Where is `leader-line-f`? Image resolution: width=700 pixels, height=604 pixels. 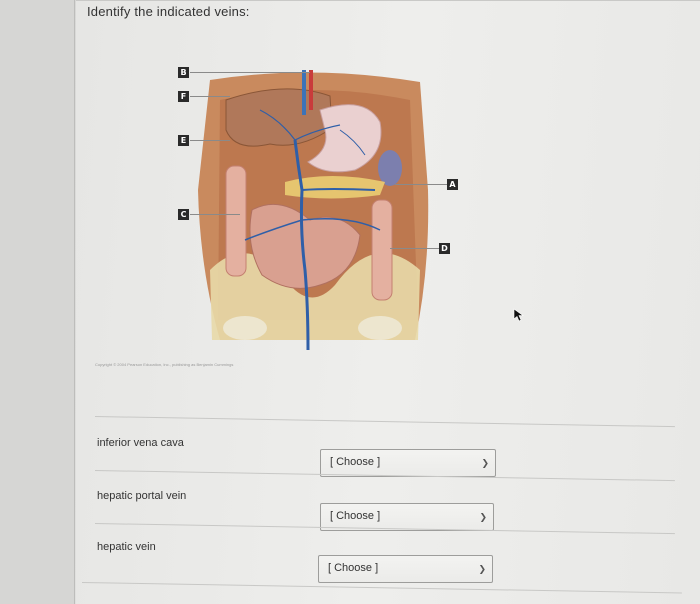
leader-line-f is located at coordinates (210, 96).